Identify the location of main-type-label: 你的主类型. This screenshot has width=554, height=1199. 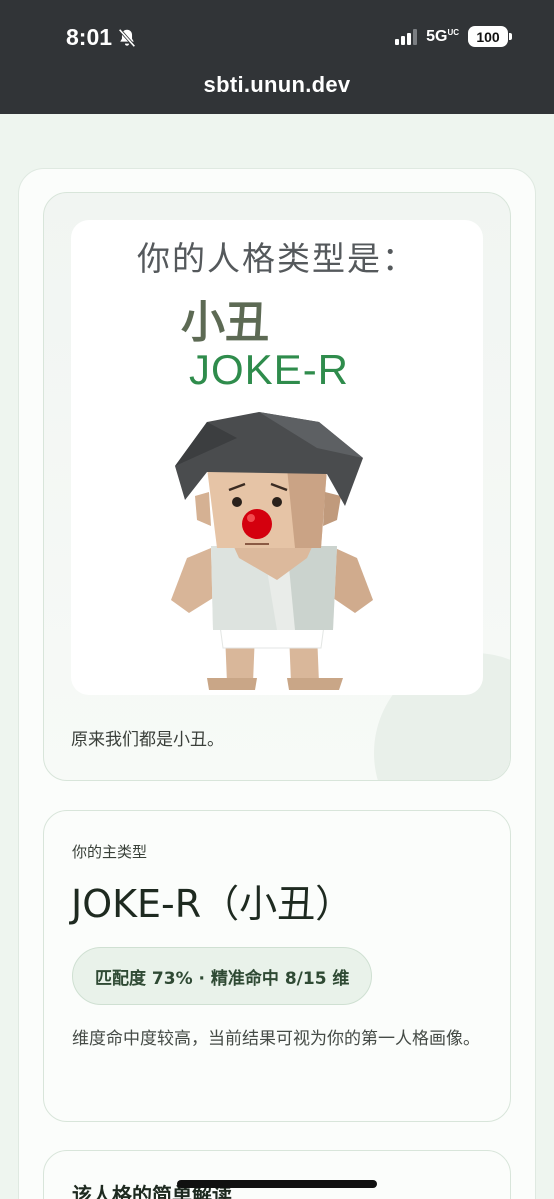
(110, 852).